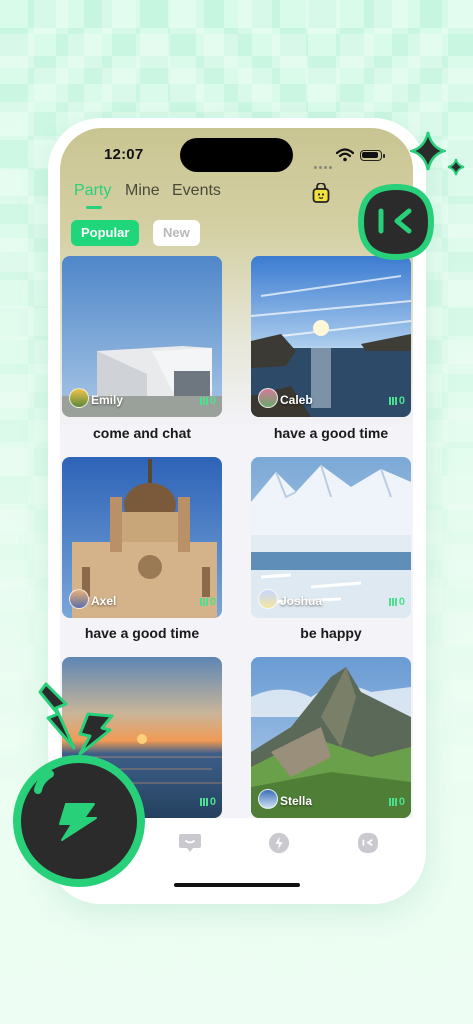  Describe the element at coordinates (345, 155) in the screenshot. I see `wifi-icon` at that location.